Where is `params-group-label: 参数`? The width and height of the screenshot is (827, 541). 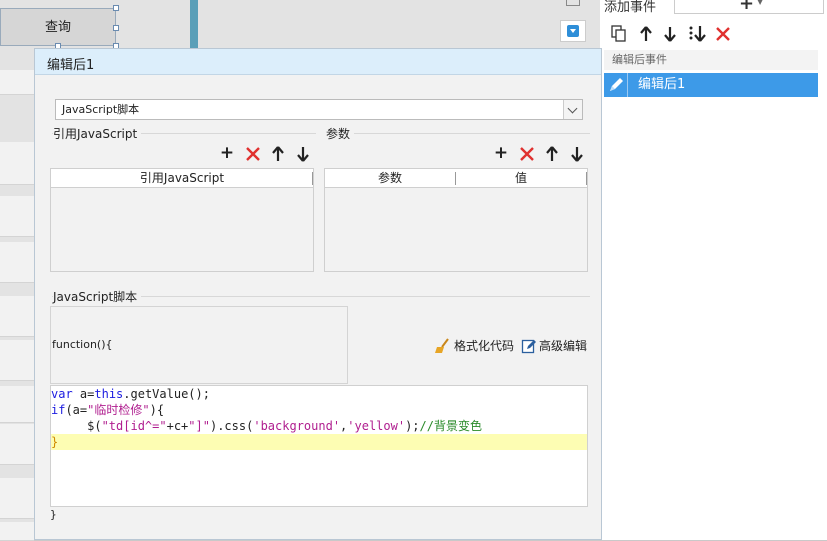
params-group-label: 参数 is located at coordinates (340, 133).